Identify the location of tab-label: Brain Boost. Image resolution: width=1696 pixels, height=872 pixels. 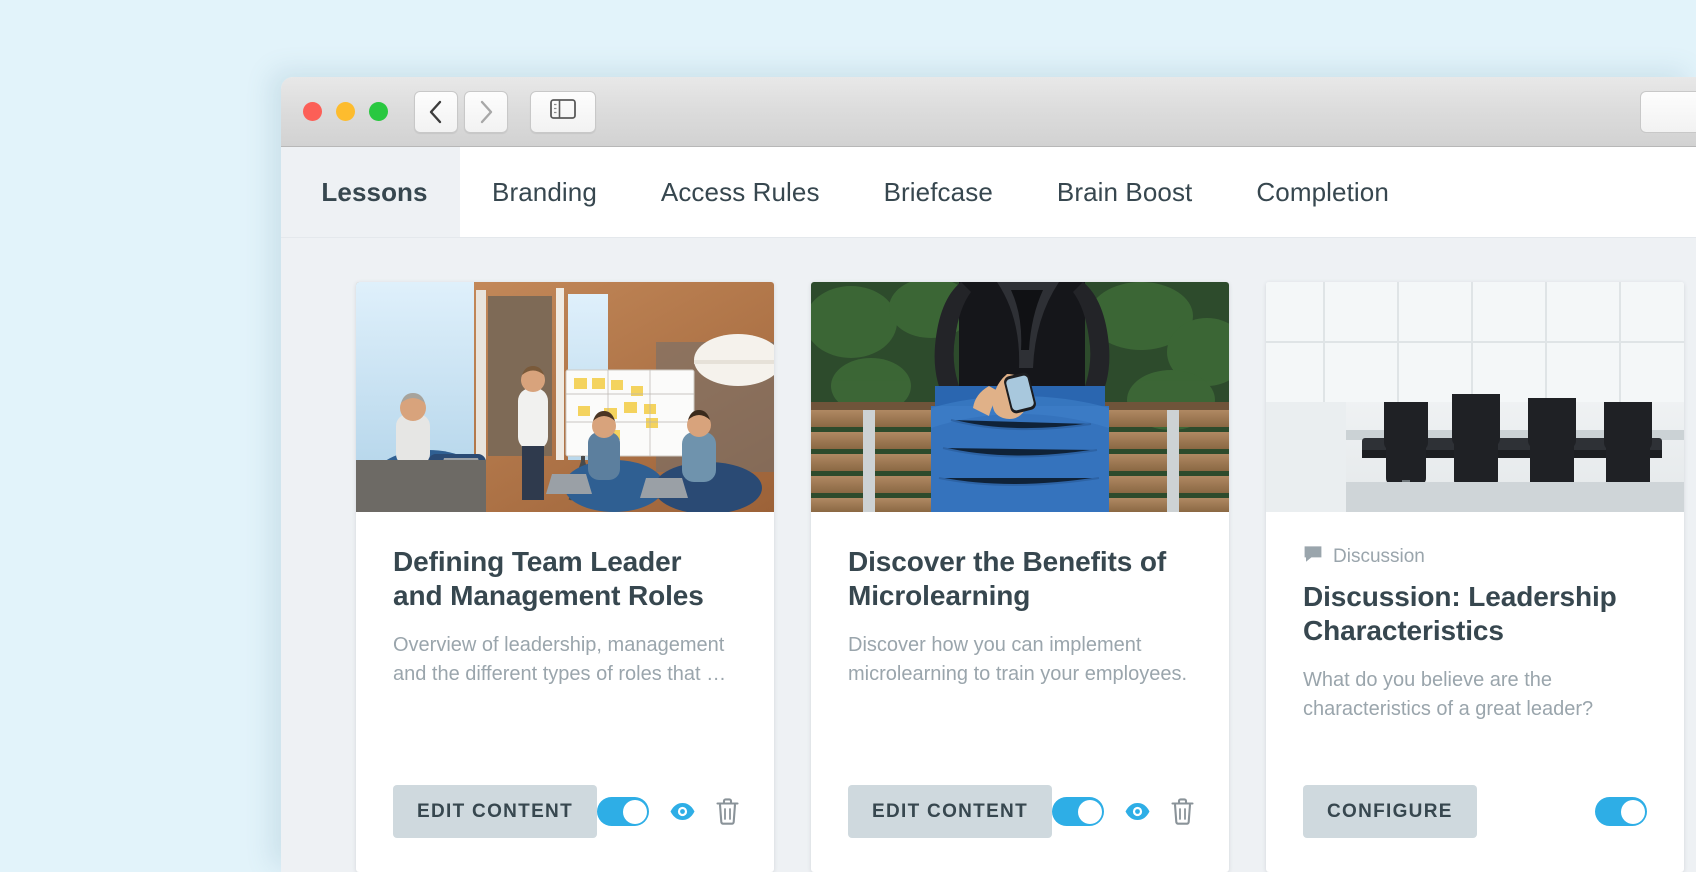
(1124, 192).